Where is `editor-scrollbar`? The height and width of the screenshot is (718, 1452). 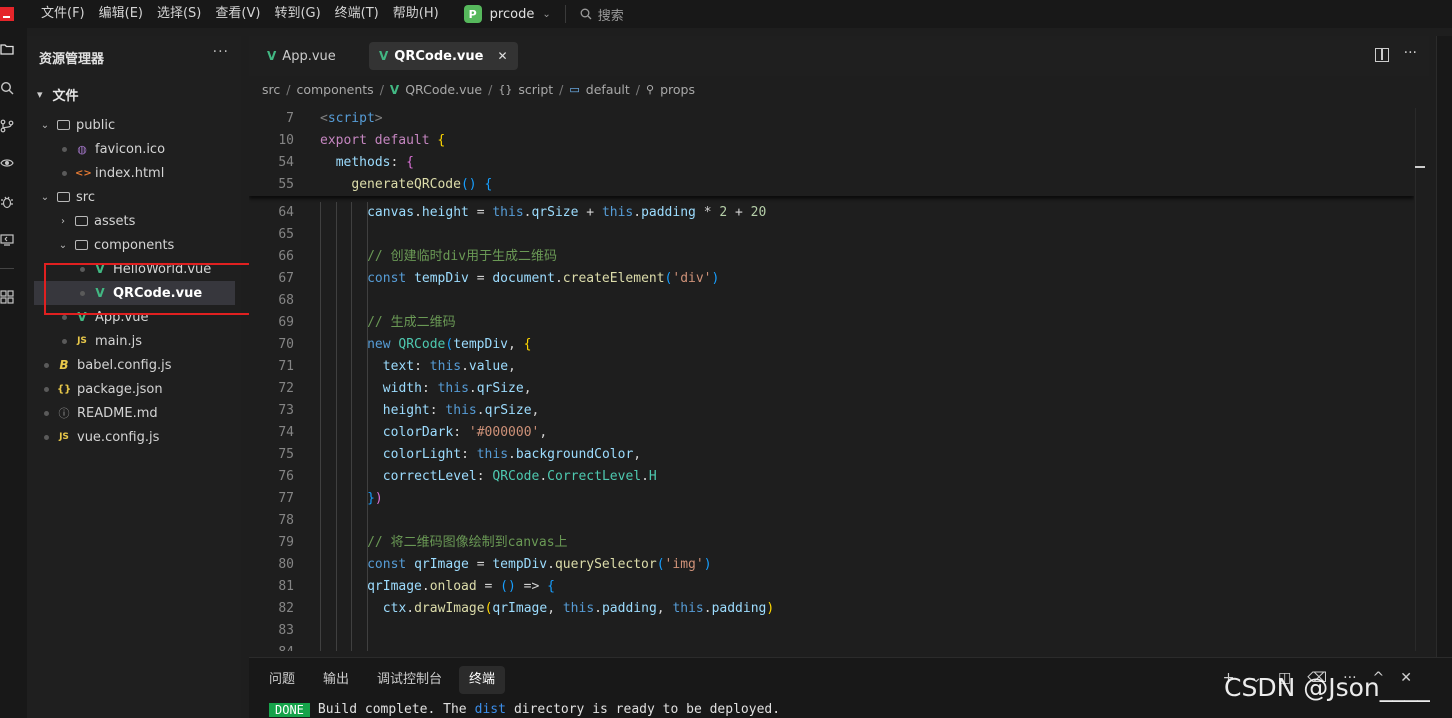
editor-scrollbar is located at coordinates (1422, 379).